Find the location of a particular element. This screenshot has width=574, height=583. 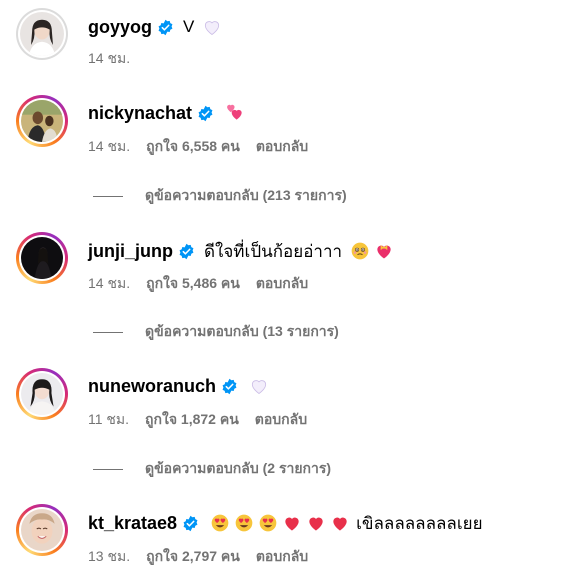

view-replies-button: ดูข้อความตอบกลับ (213 รายการ) is located at coordinates (220, 196).